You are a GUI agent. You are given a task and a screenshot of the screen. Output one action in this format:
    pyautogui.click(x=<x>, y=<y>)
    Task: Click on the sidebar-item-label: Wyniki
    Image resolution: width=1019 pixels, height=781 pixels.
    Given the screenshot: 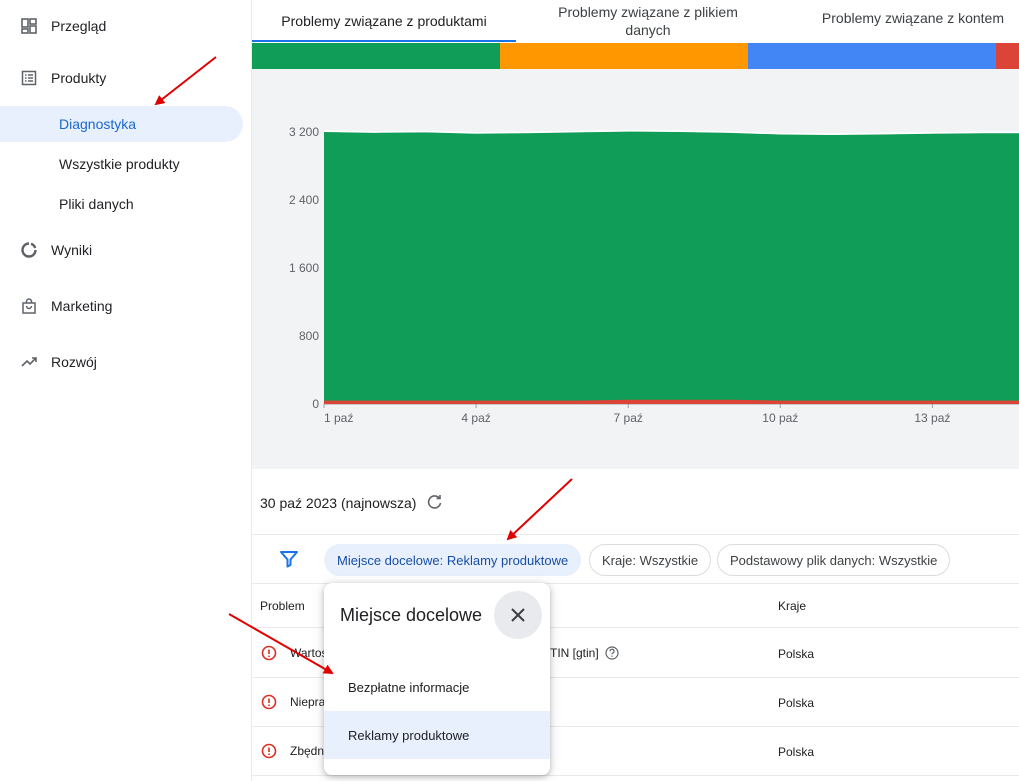 What is the action you would take?
    pyautogui.click(x=72, y=250)
    